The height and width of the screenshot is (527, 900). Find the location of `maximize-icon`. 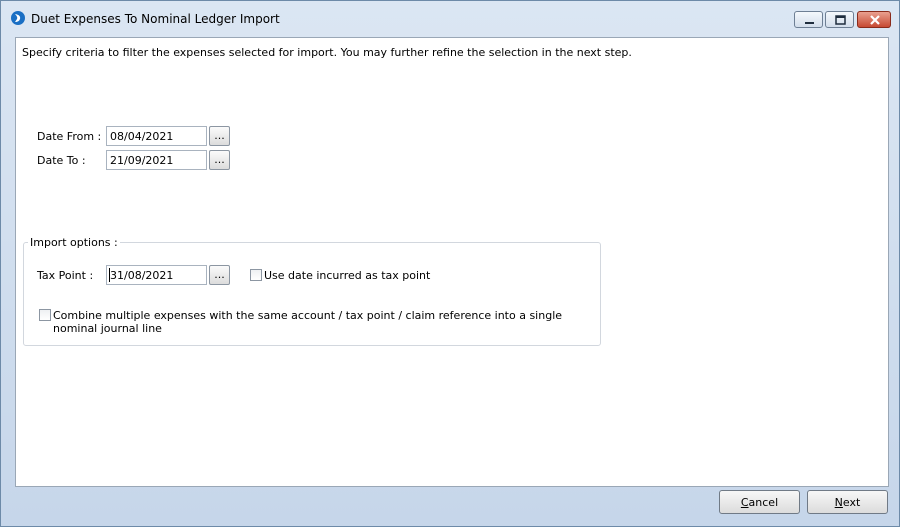

maximize-icon is located at coordinates (840, 20).